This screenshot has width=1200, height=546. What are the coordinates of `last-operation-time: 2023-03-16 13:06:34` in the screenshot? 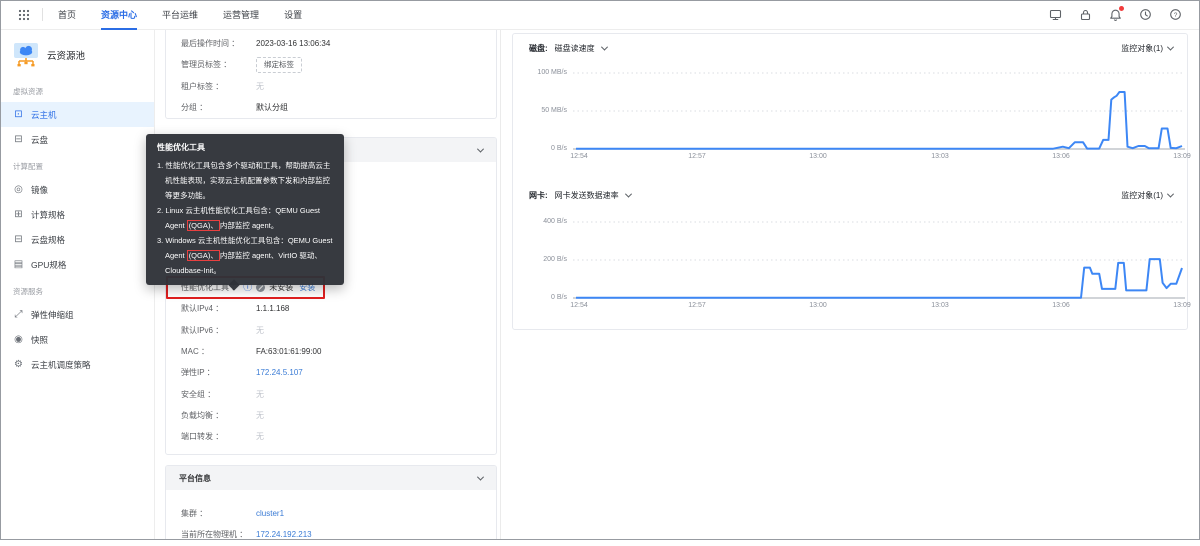 It's located at (293, 44).